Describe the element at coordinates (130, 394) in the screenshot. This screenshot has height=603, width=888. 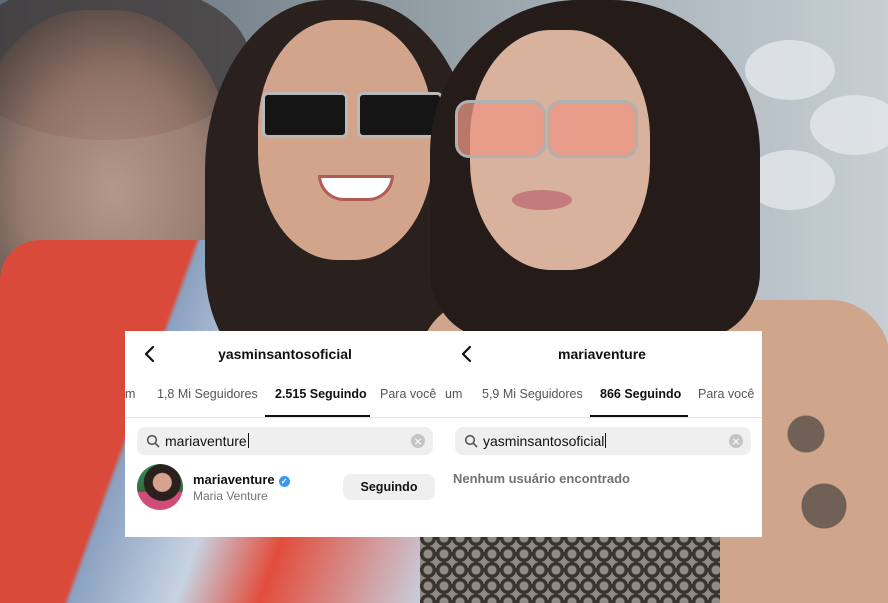
I see `tab-partial: m` at that location.